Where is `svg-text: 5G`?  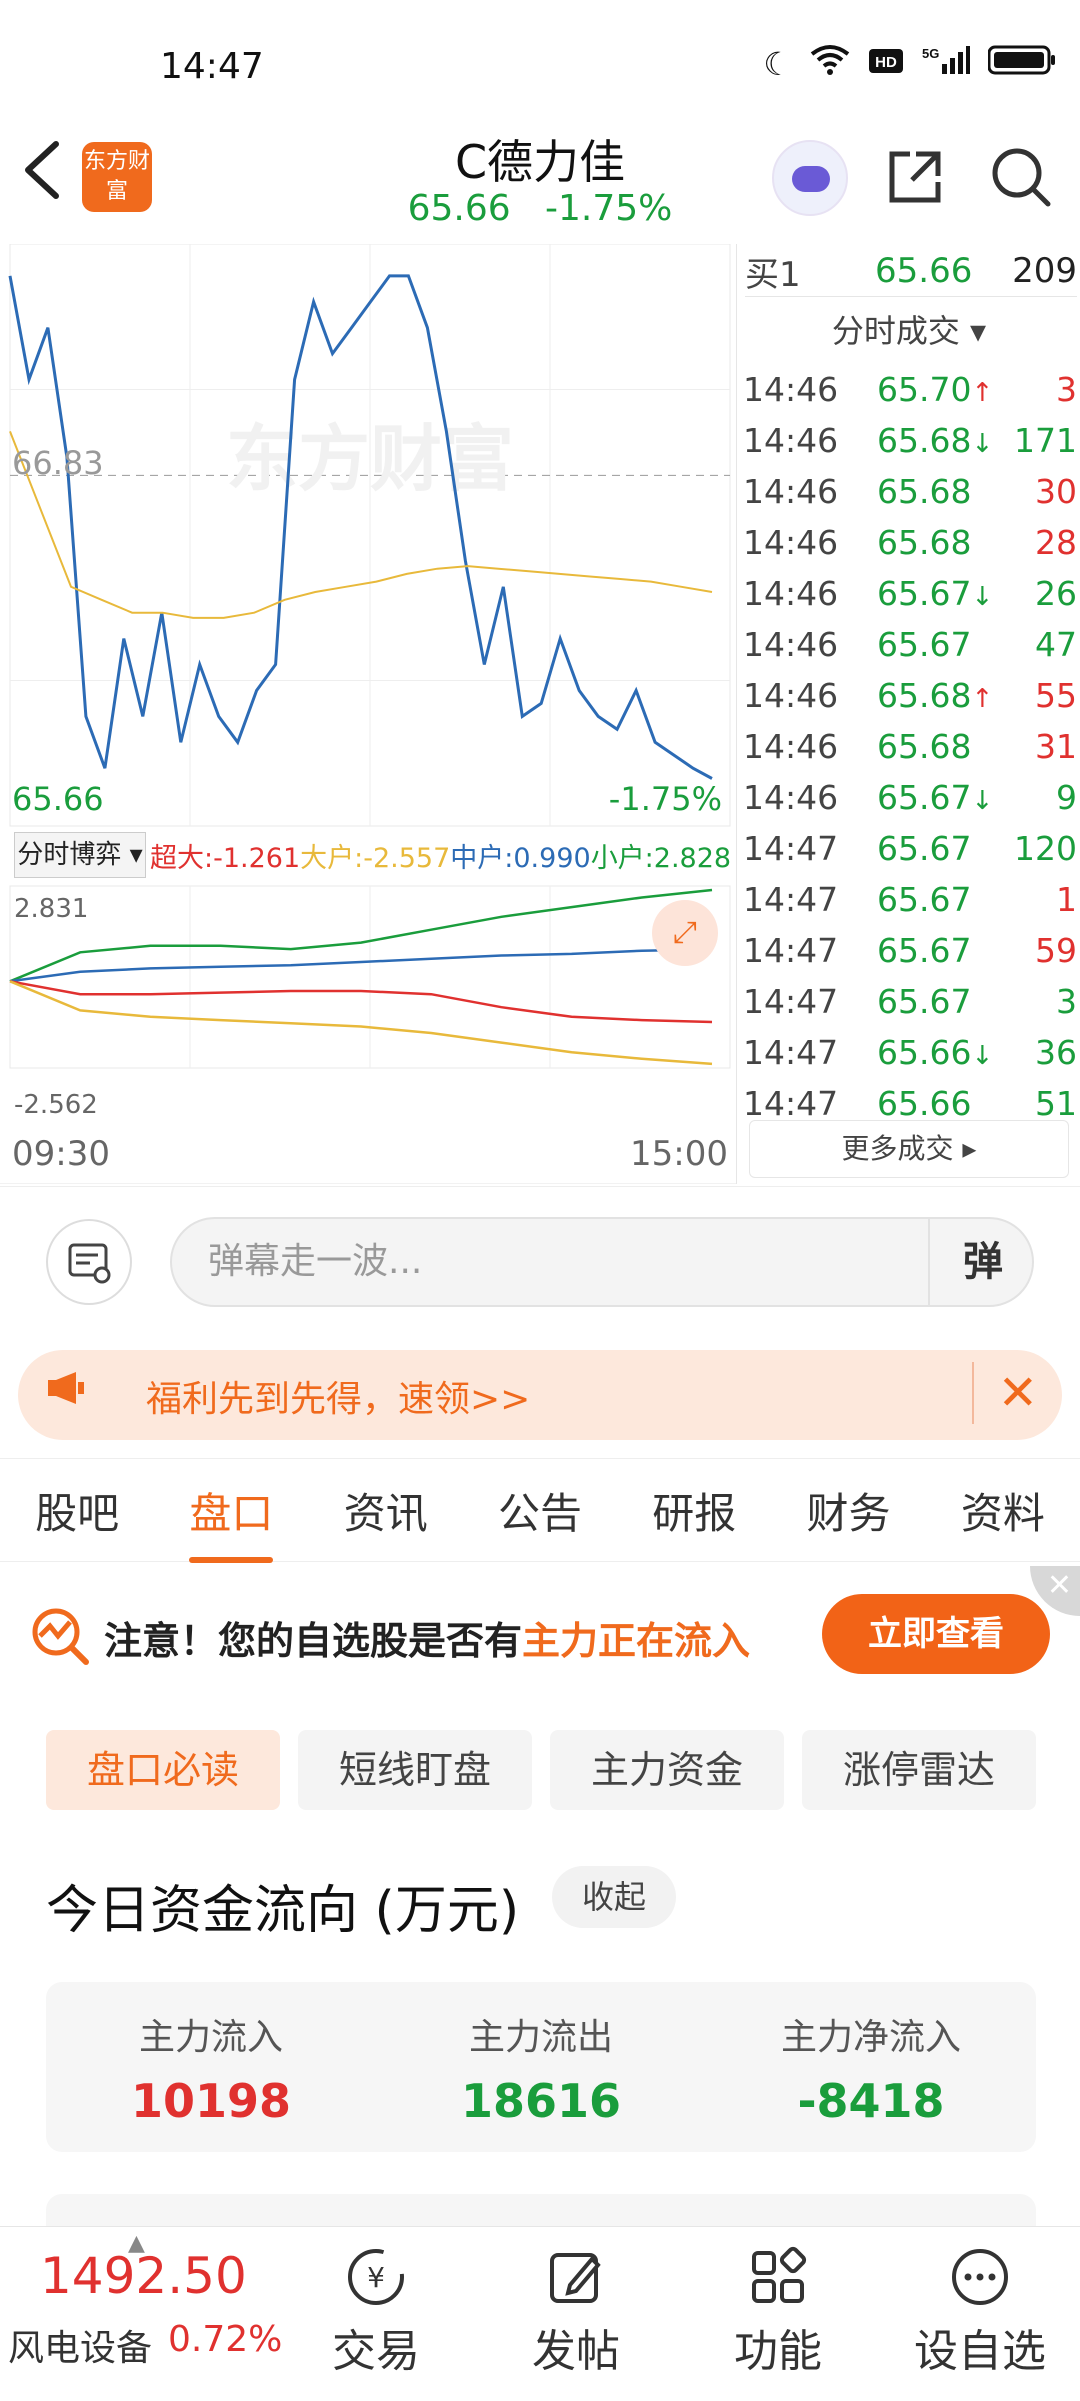
svg-text: 5G is located at coordinates (930, 53).